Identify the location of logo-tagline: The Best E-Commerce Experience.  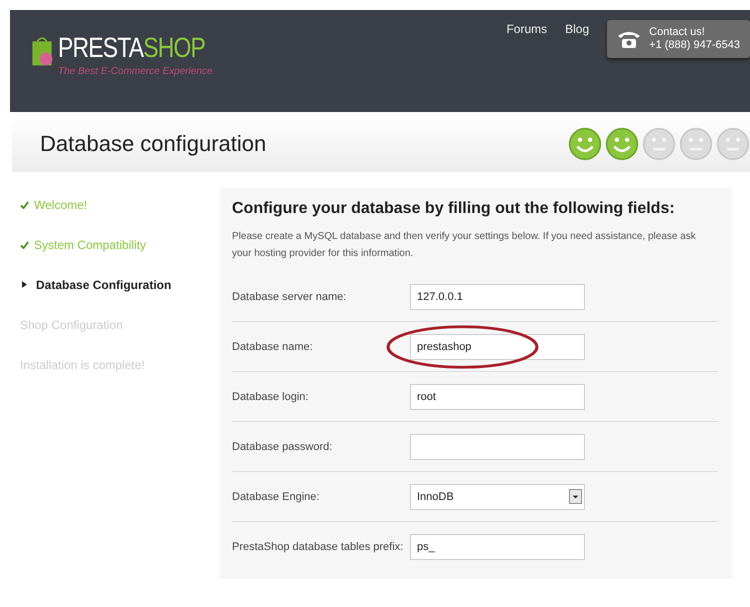
(136, 71).